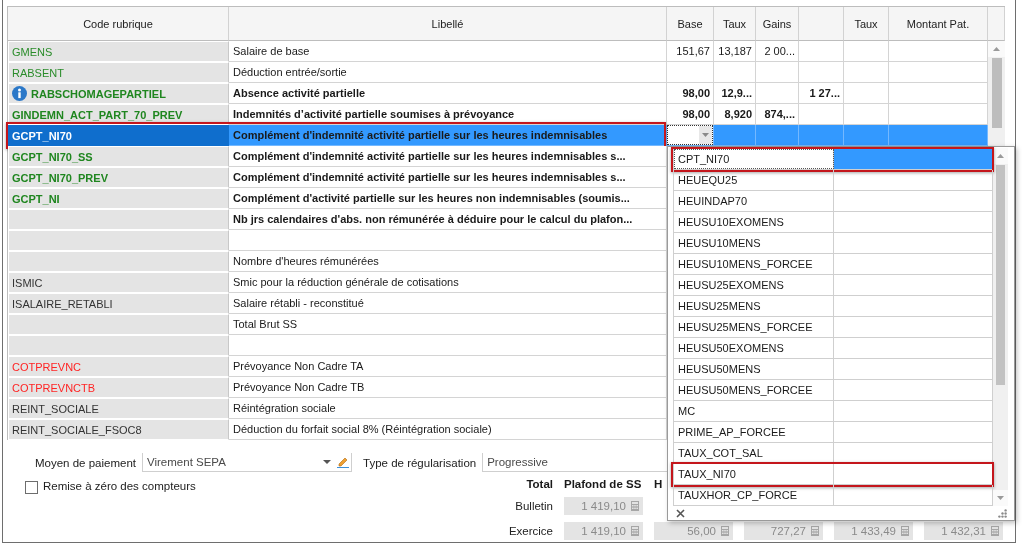 Image resolution: width=1022 pixels, height=544 pixels. I want to click on rubrique-code: REINT_SOCIALE_FSOC8, so click(77, 429).